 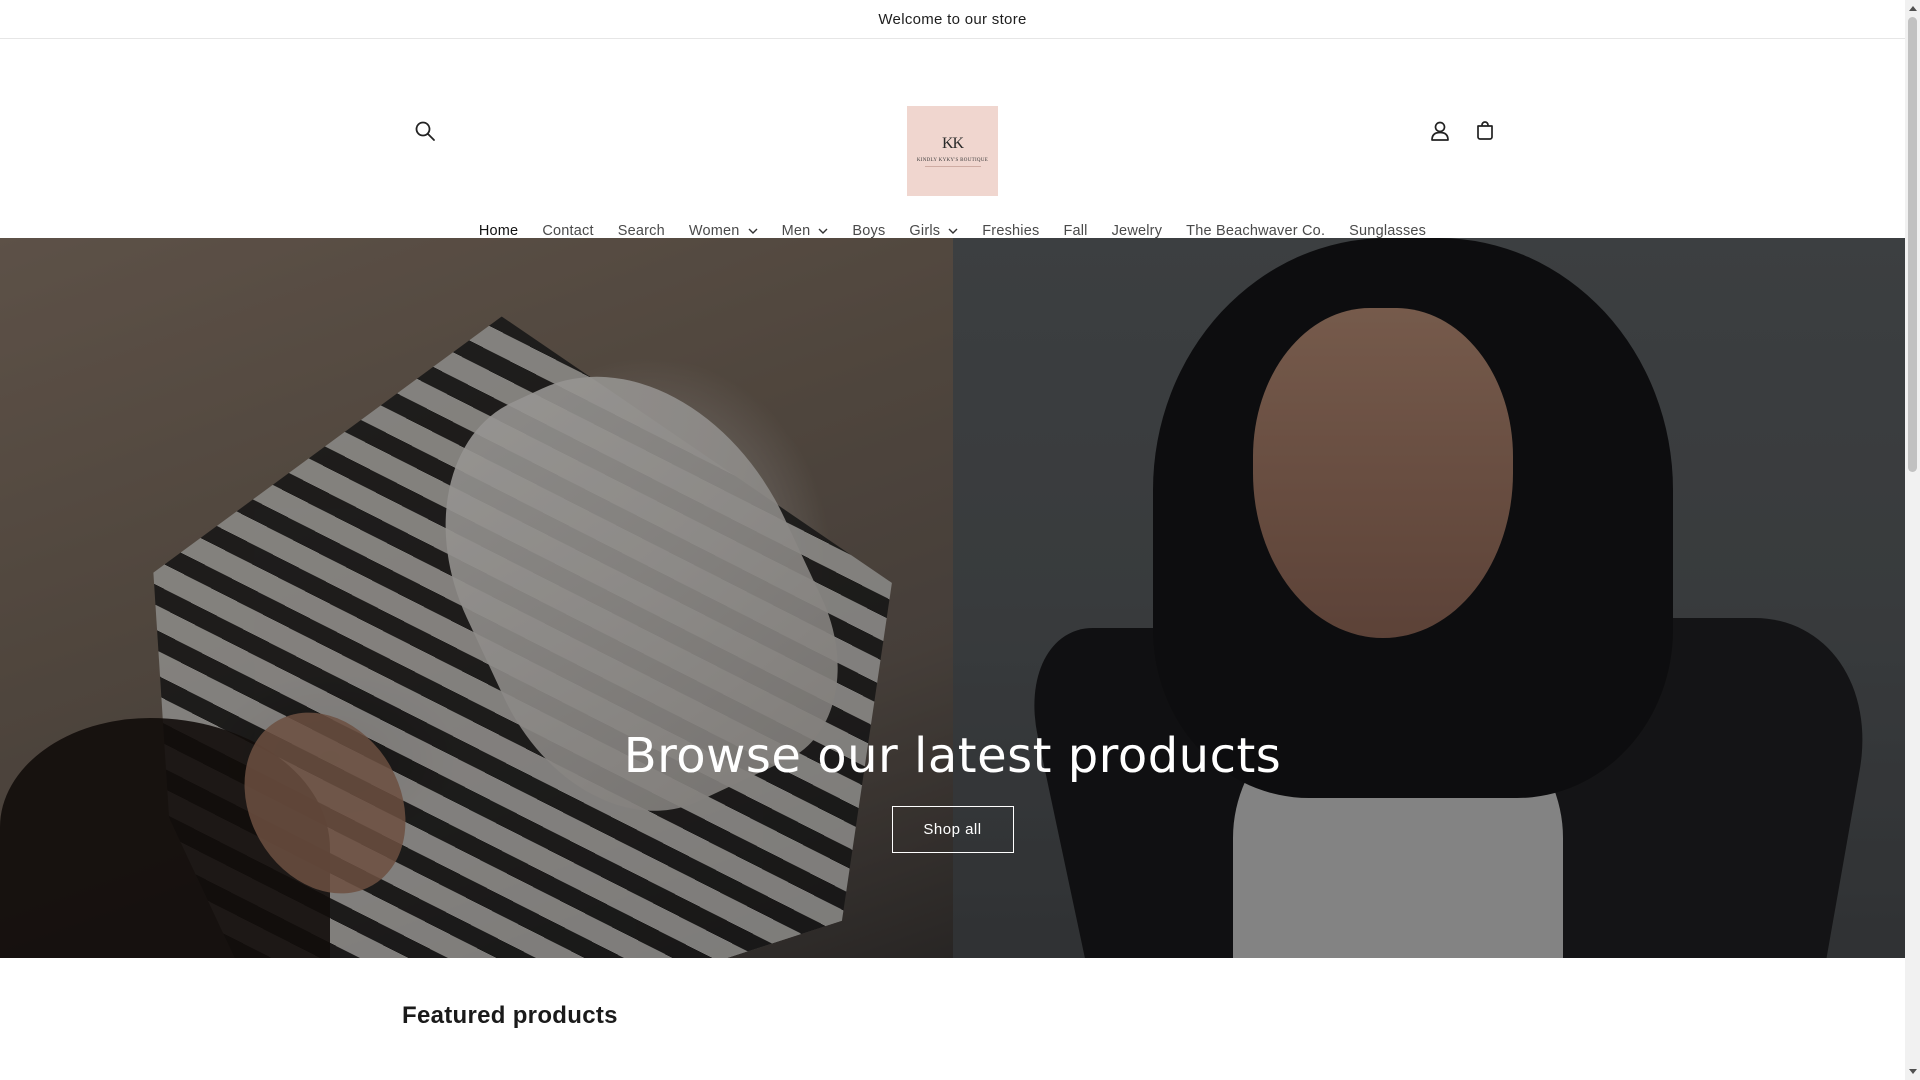 What do you see at coordinates (952, 756) in the screenshot?
I see `hero-heading: Browse our latest products` at bounding box center [952, 756].